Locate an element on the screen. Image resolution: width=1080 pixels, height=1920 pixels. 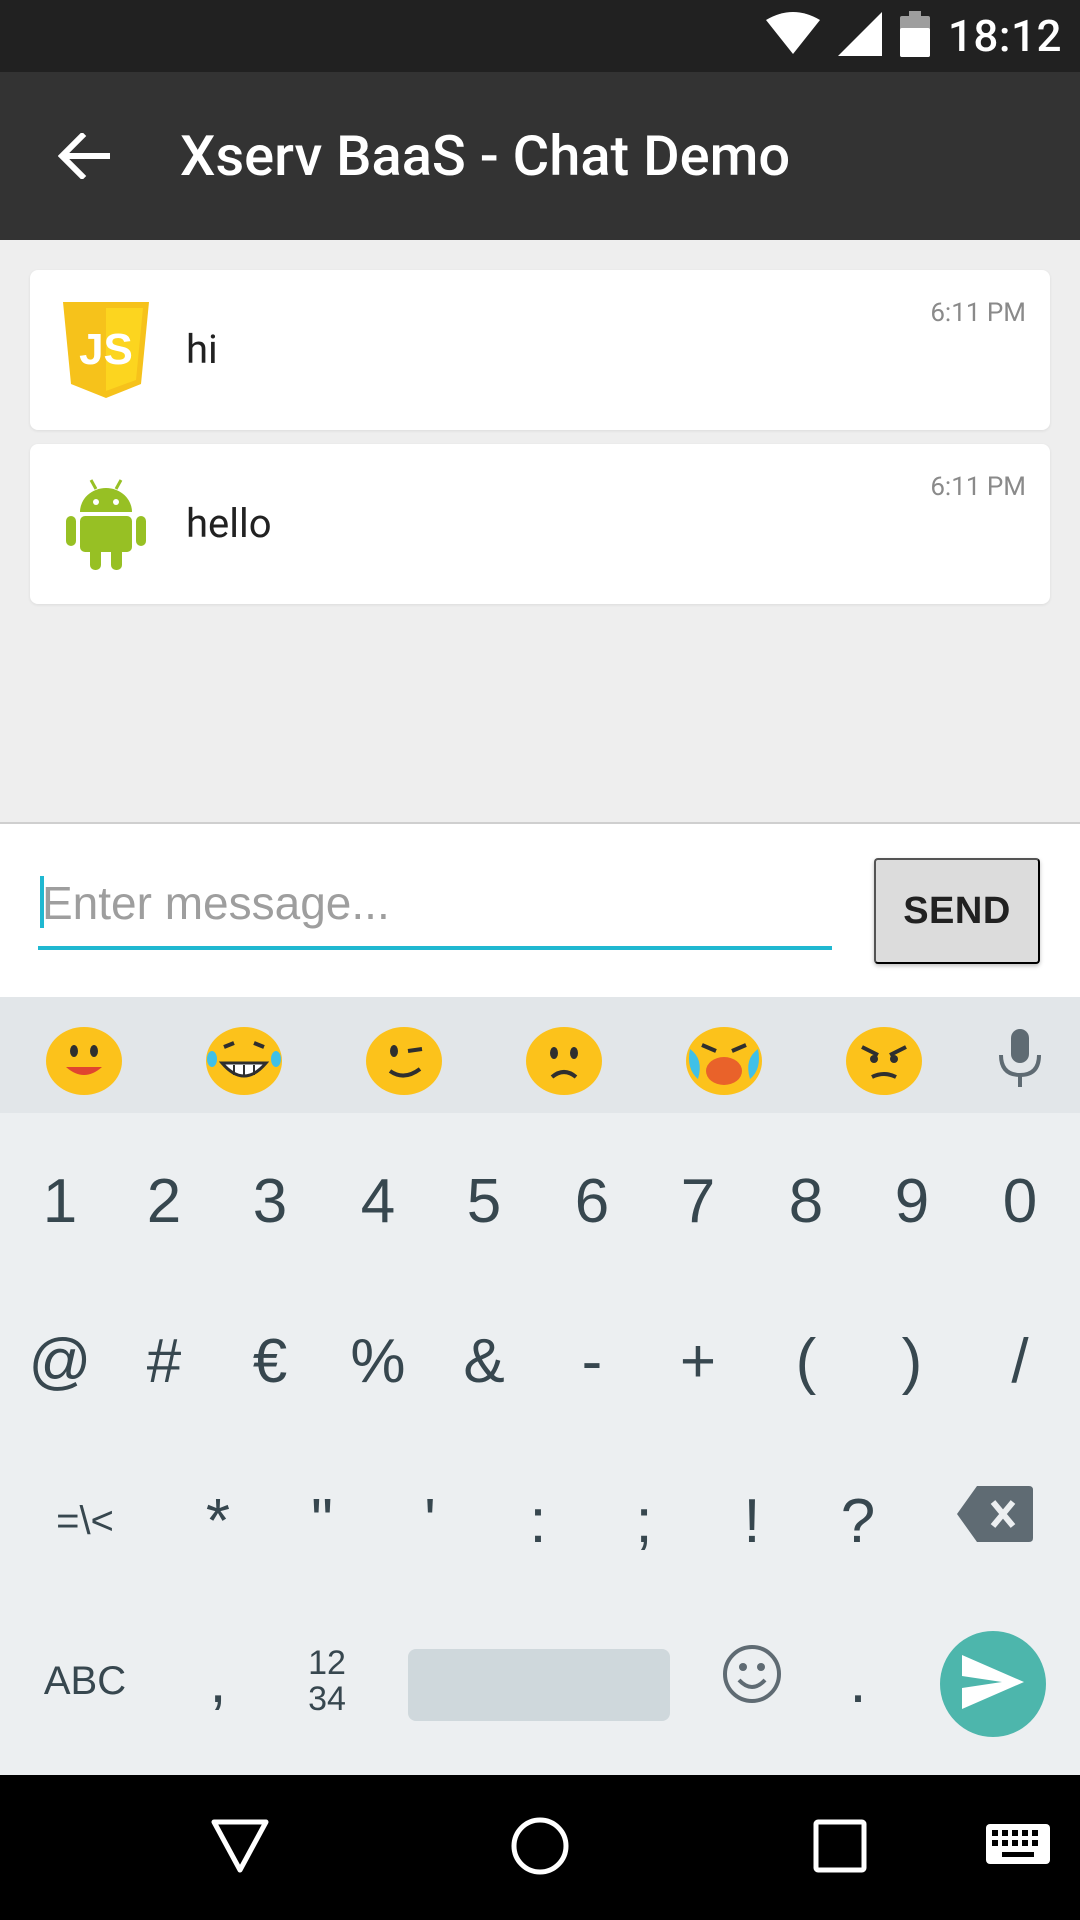
key-semicolon: ; is located at coordinates (644, 1521).